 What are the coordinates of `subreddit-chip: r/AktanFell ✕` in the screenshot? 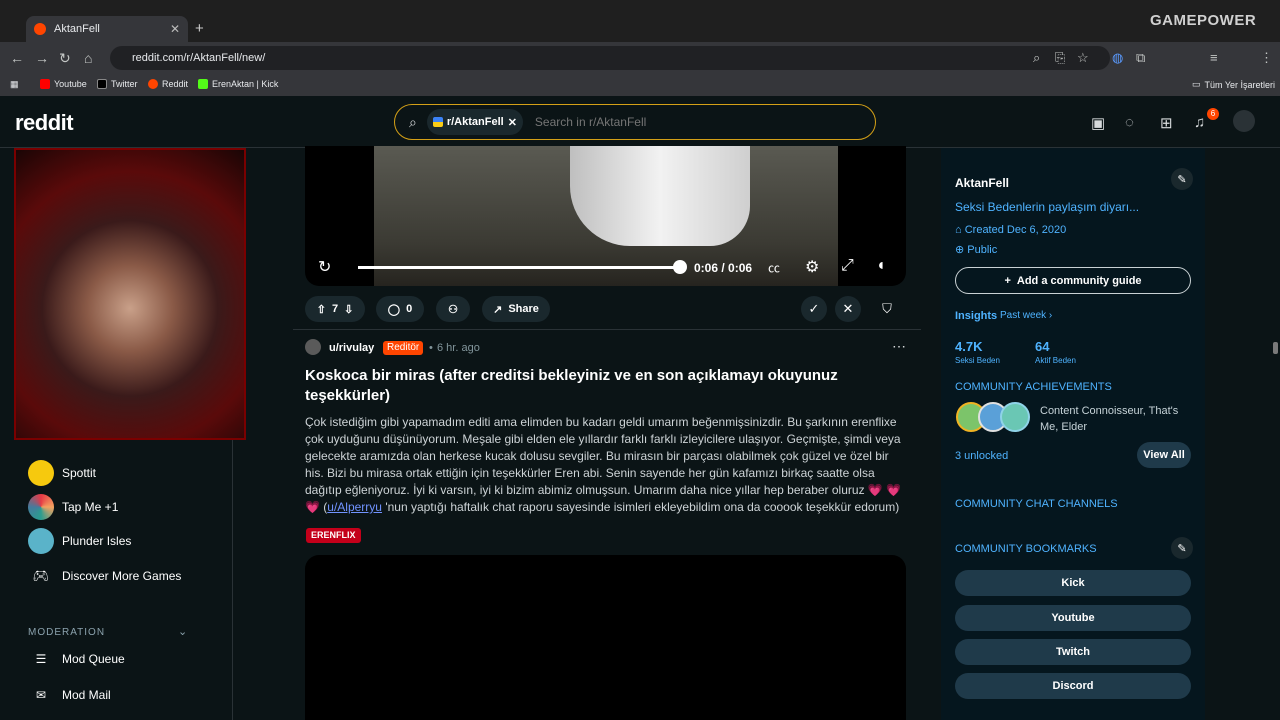 It's located at (474, 122).